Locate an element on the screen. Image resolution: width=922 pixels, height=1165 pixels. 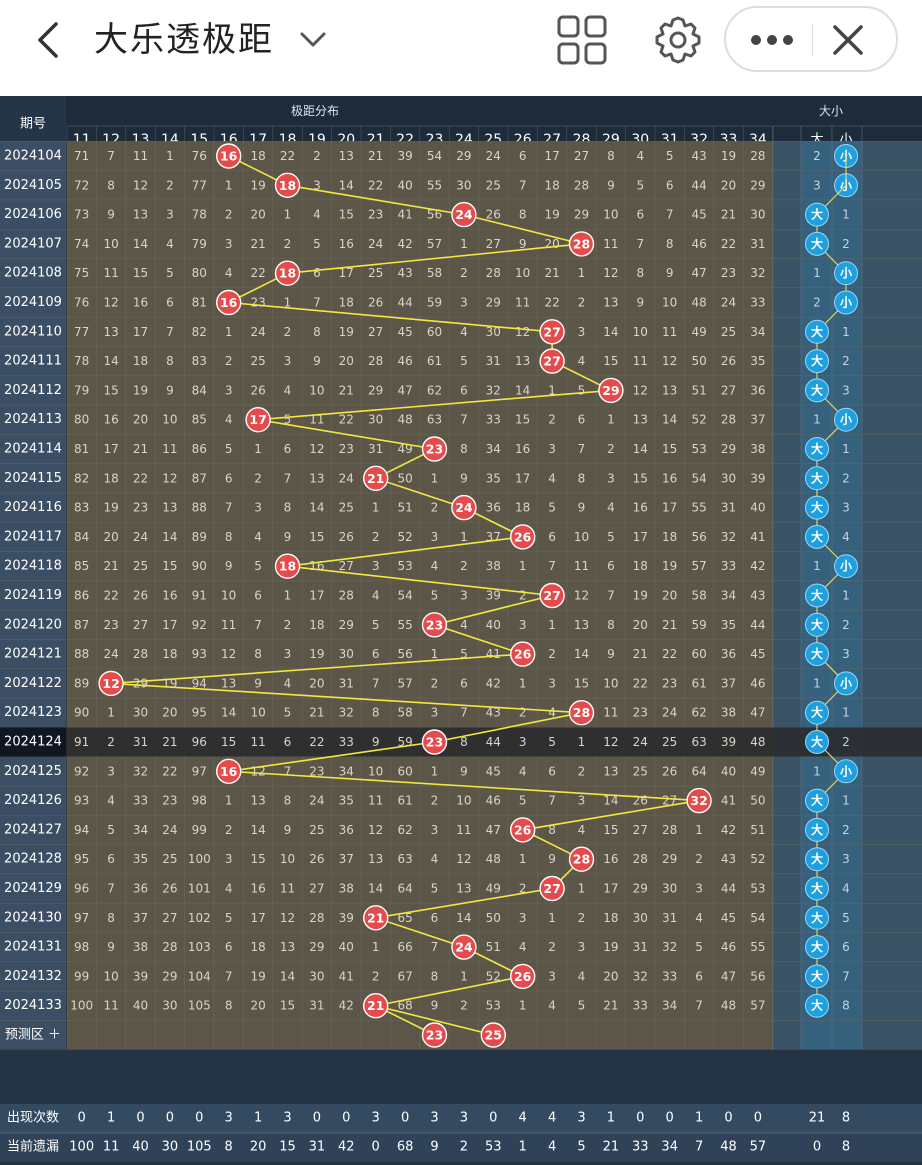
small-miss-value: 1 is located at coordinates (846, 449).